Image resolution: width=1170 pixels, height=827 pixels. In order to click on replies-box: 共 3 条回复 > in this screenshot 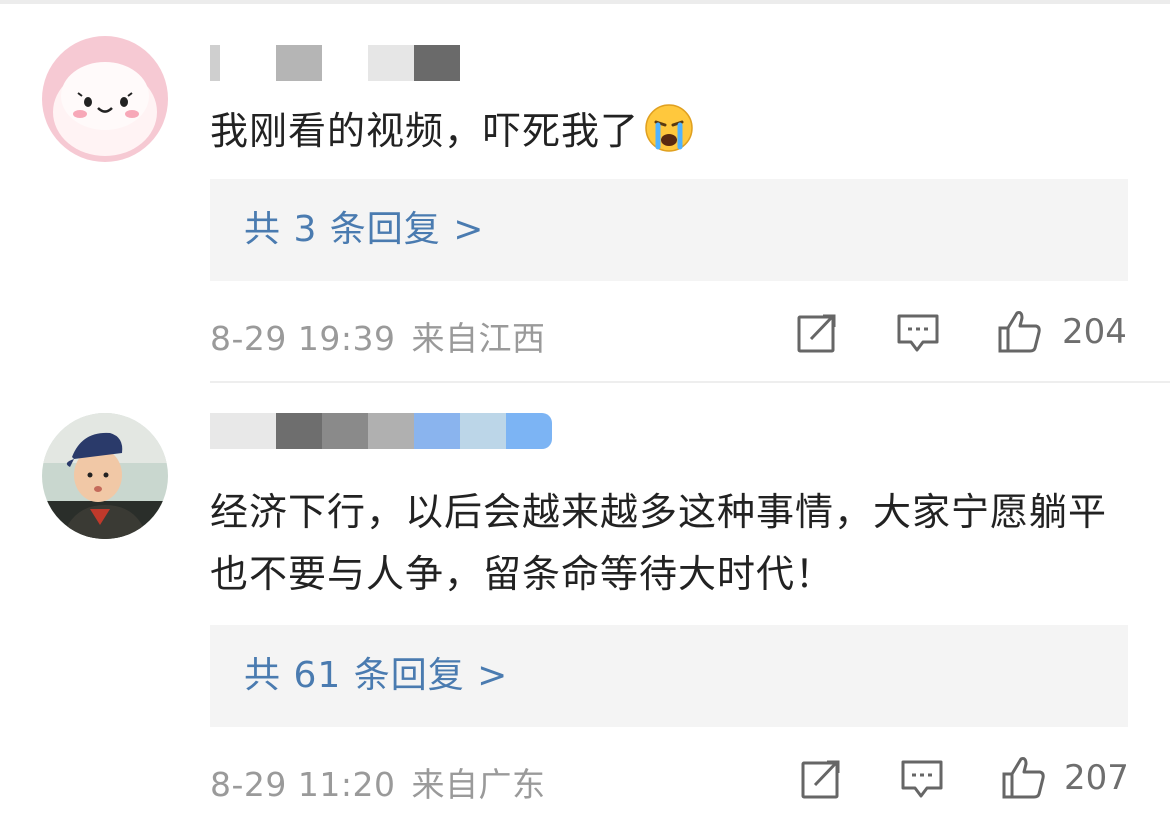, I will do `click(669, 230)`.